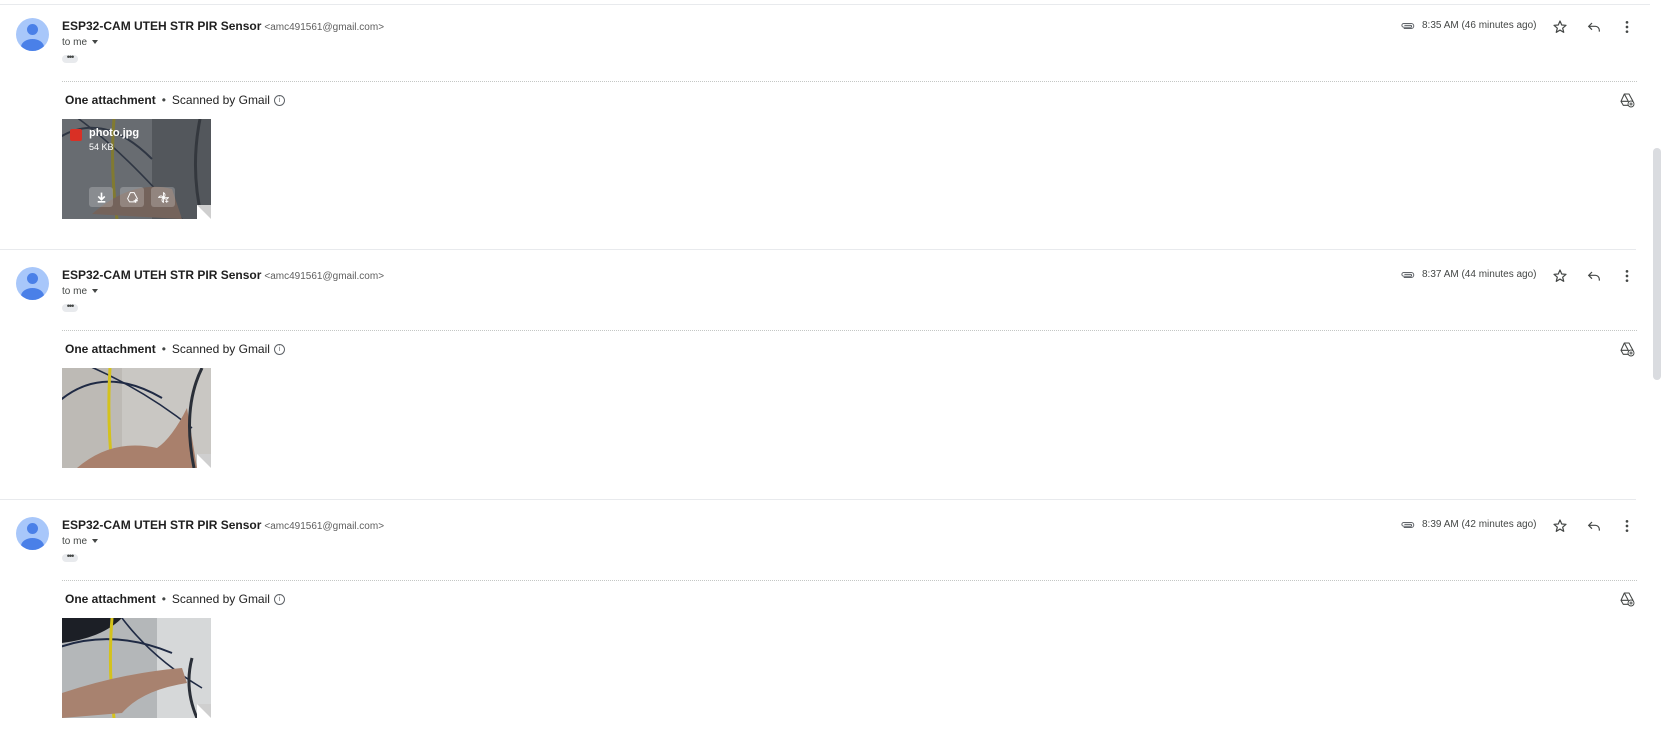  I want to click on message-time: 8:37 AM (44 minutes ago), so click(1479, 274).